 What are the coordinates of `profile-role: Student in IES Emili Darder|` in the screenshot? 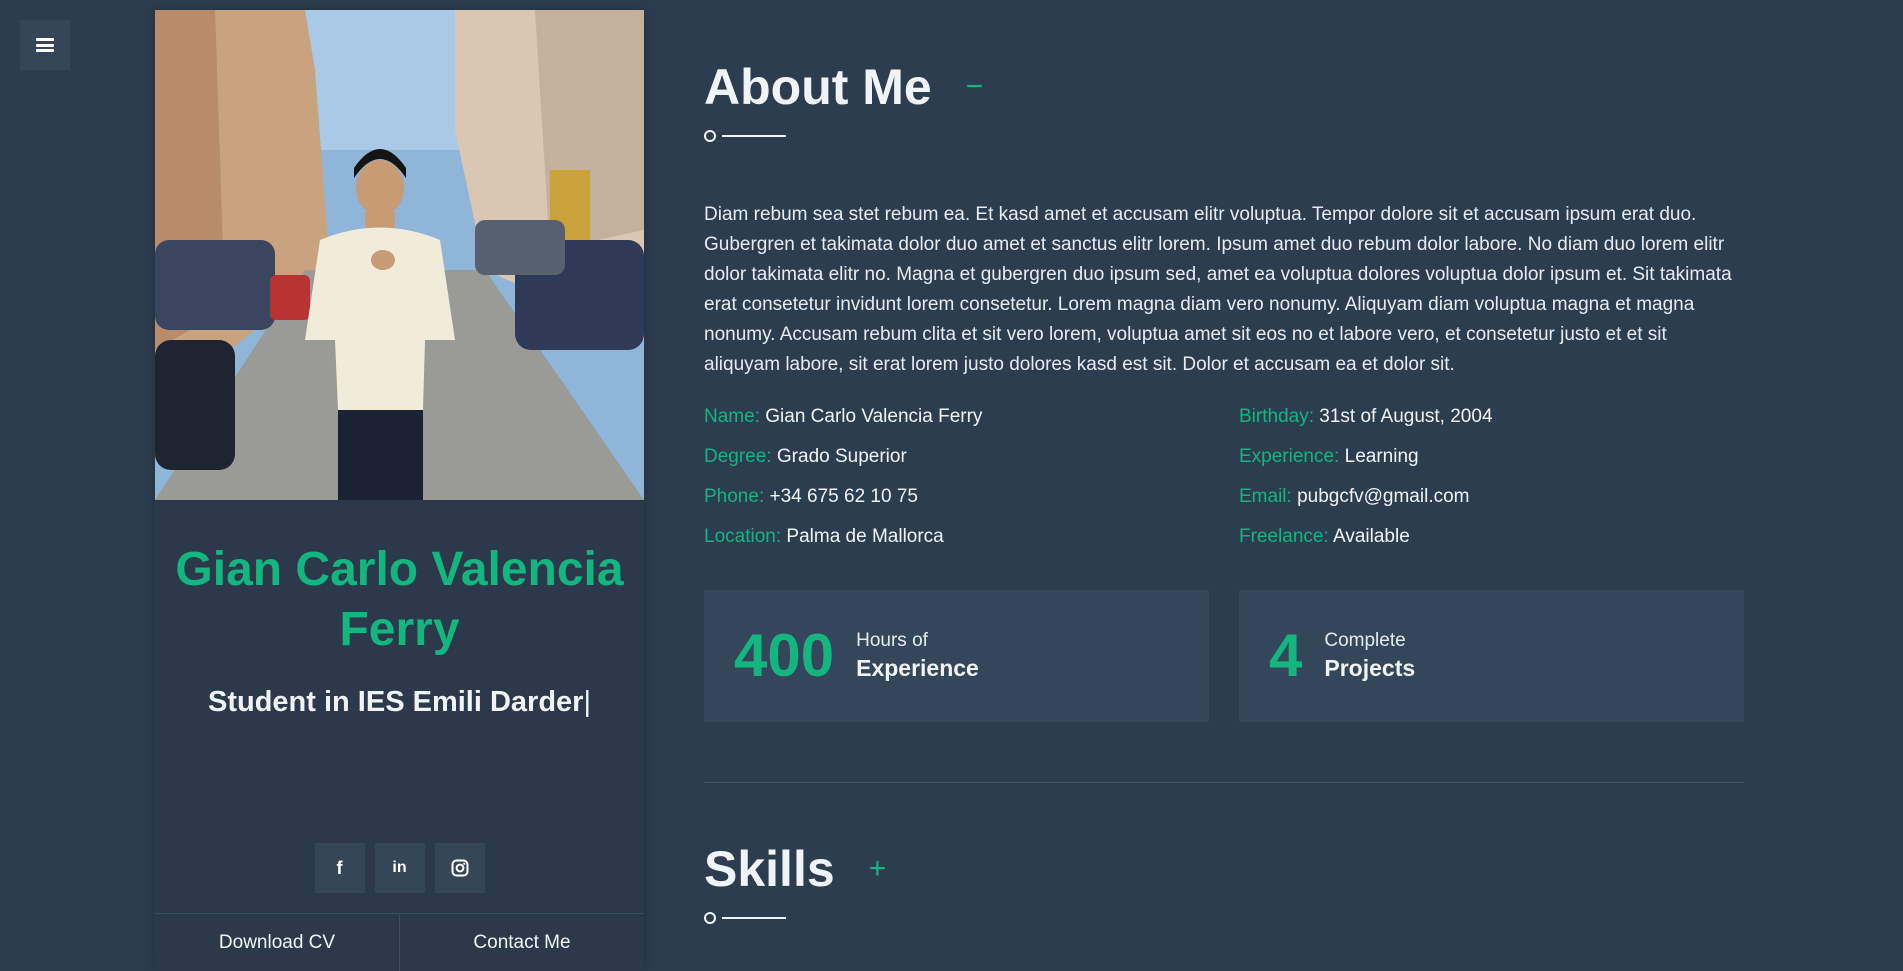 It's located at (399, 702).